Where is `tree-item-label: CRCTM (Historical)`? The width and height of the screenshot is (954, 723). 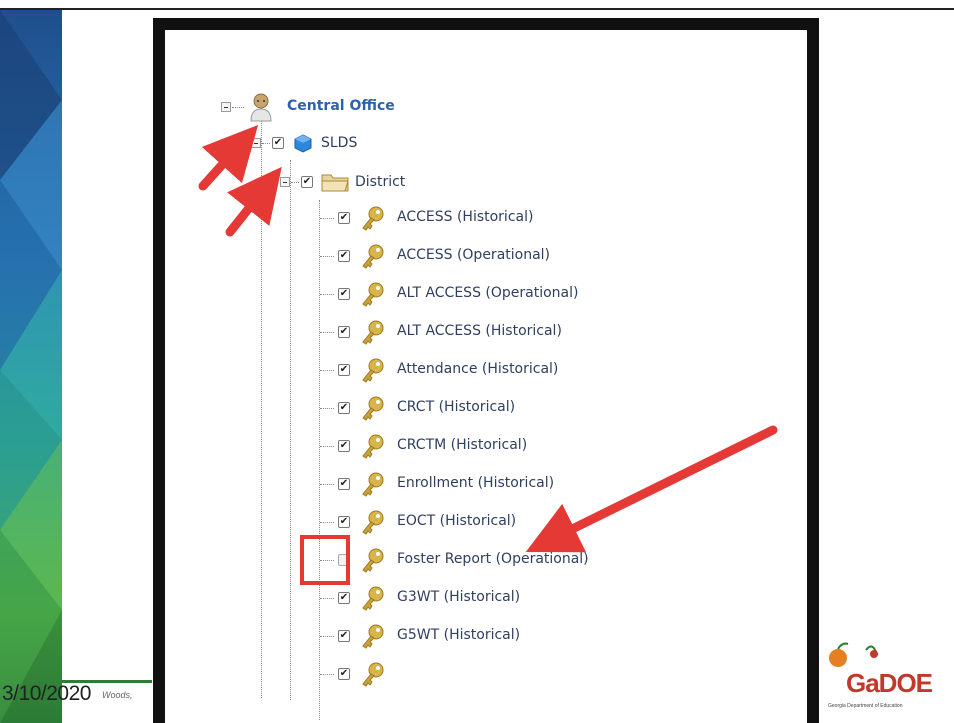
tree-item-label: CRCTM (Historical) is located at coordinates (462, 445).